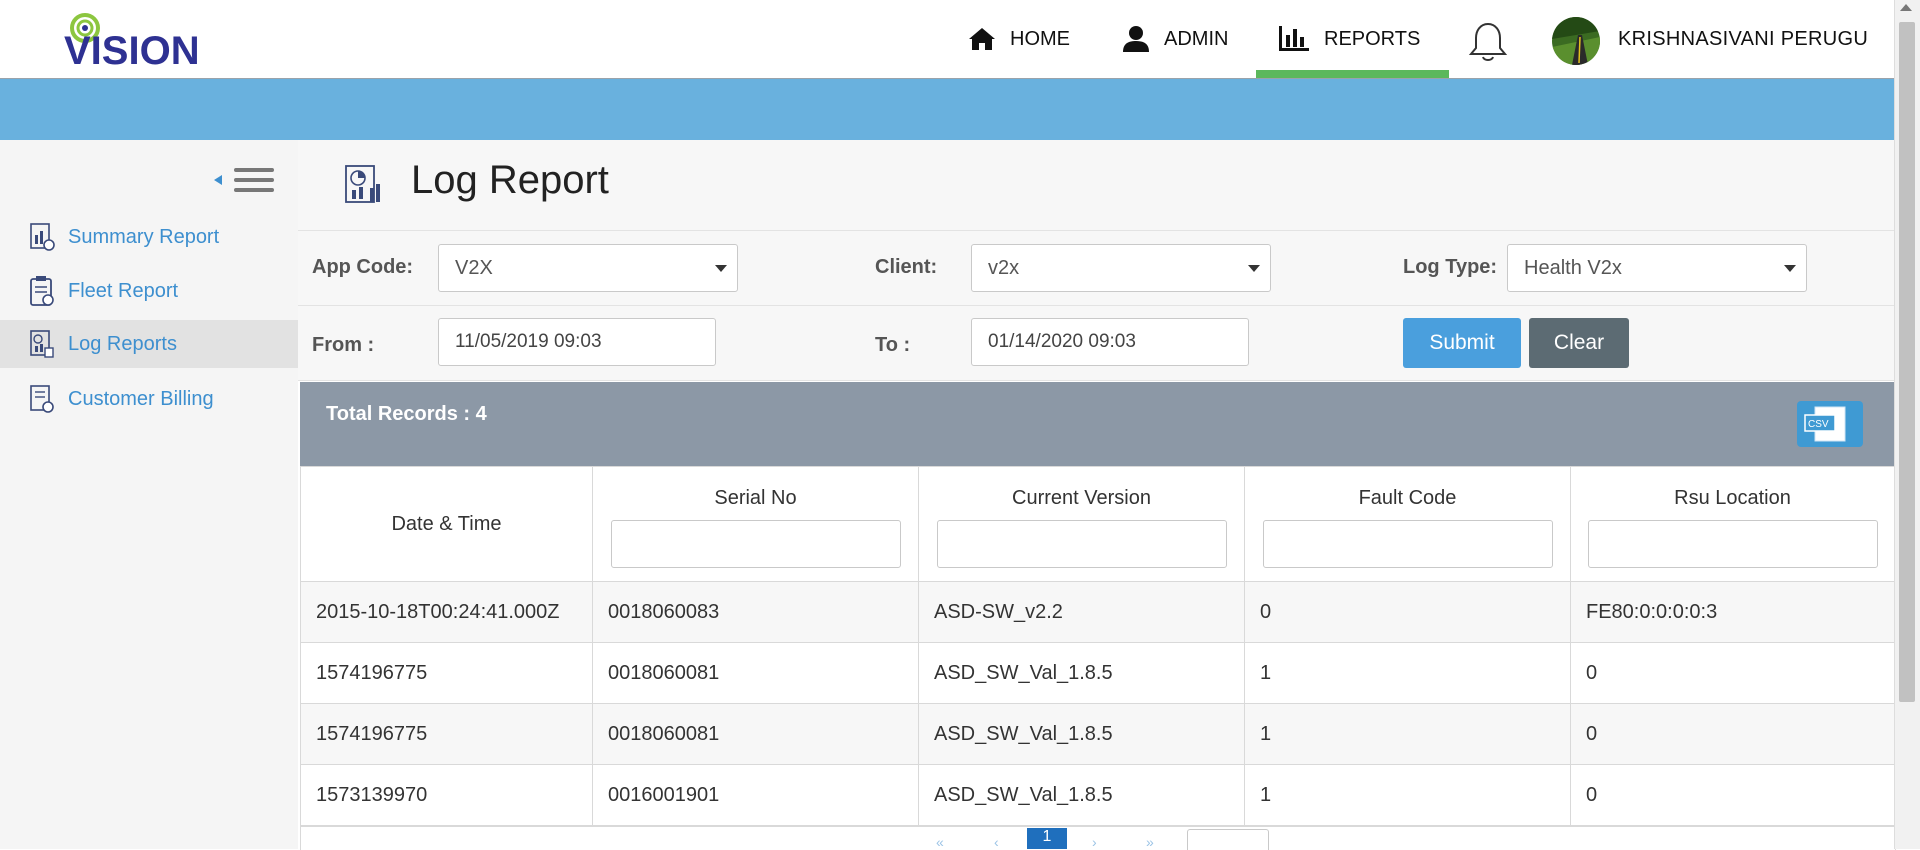 The image size is (1920, 850). I want to click on bar-chart-icon, so click(1294, 38).